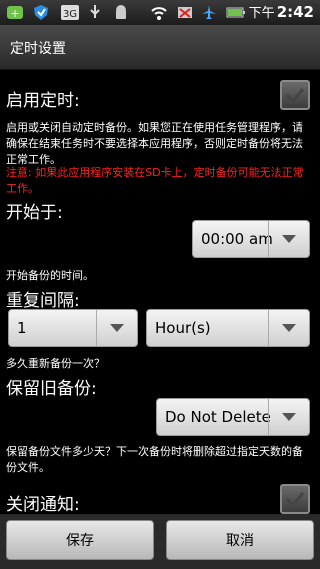  I want to click on start-time-description: 开始备份的时间。, so click(50, 275).